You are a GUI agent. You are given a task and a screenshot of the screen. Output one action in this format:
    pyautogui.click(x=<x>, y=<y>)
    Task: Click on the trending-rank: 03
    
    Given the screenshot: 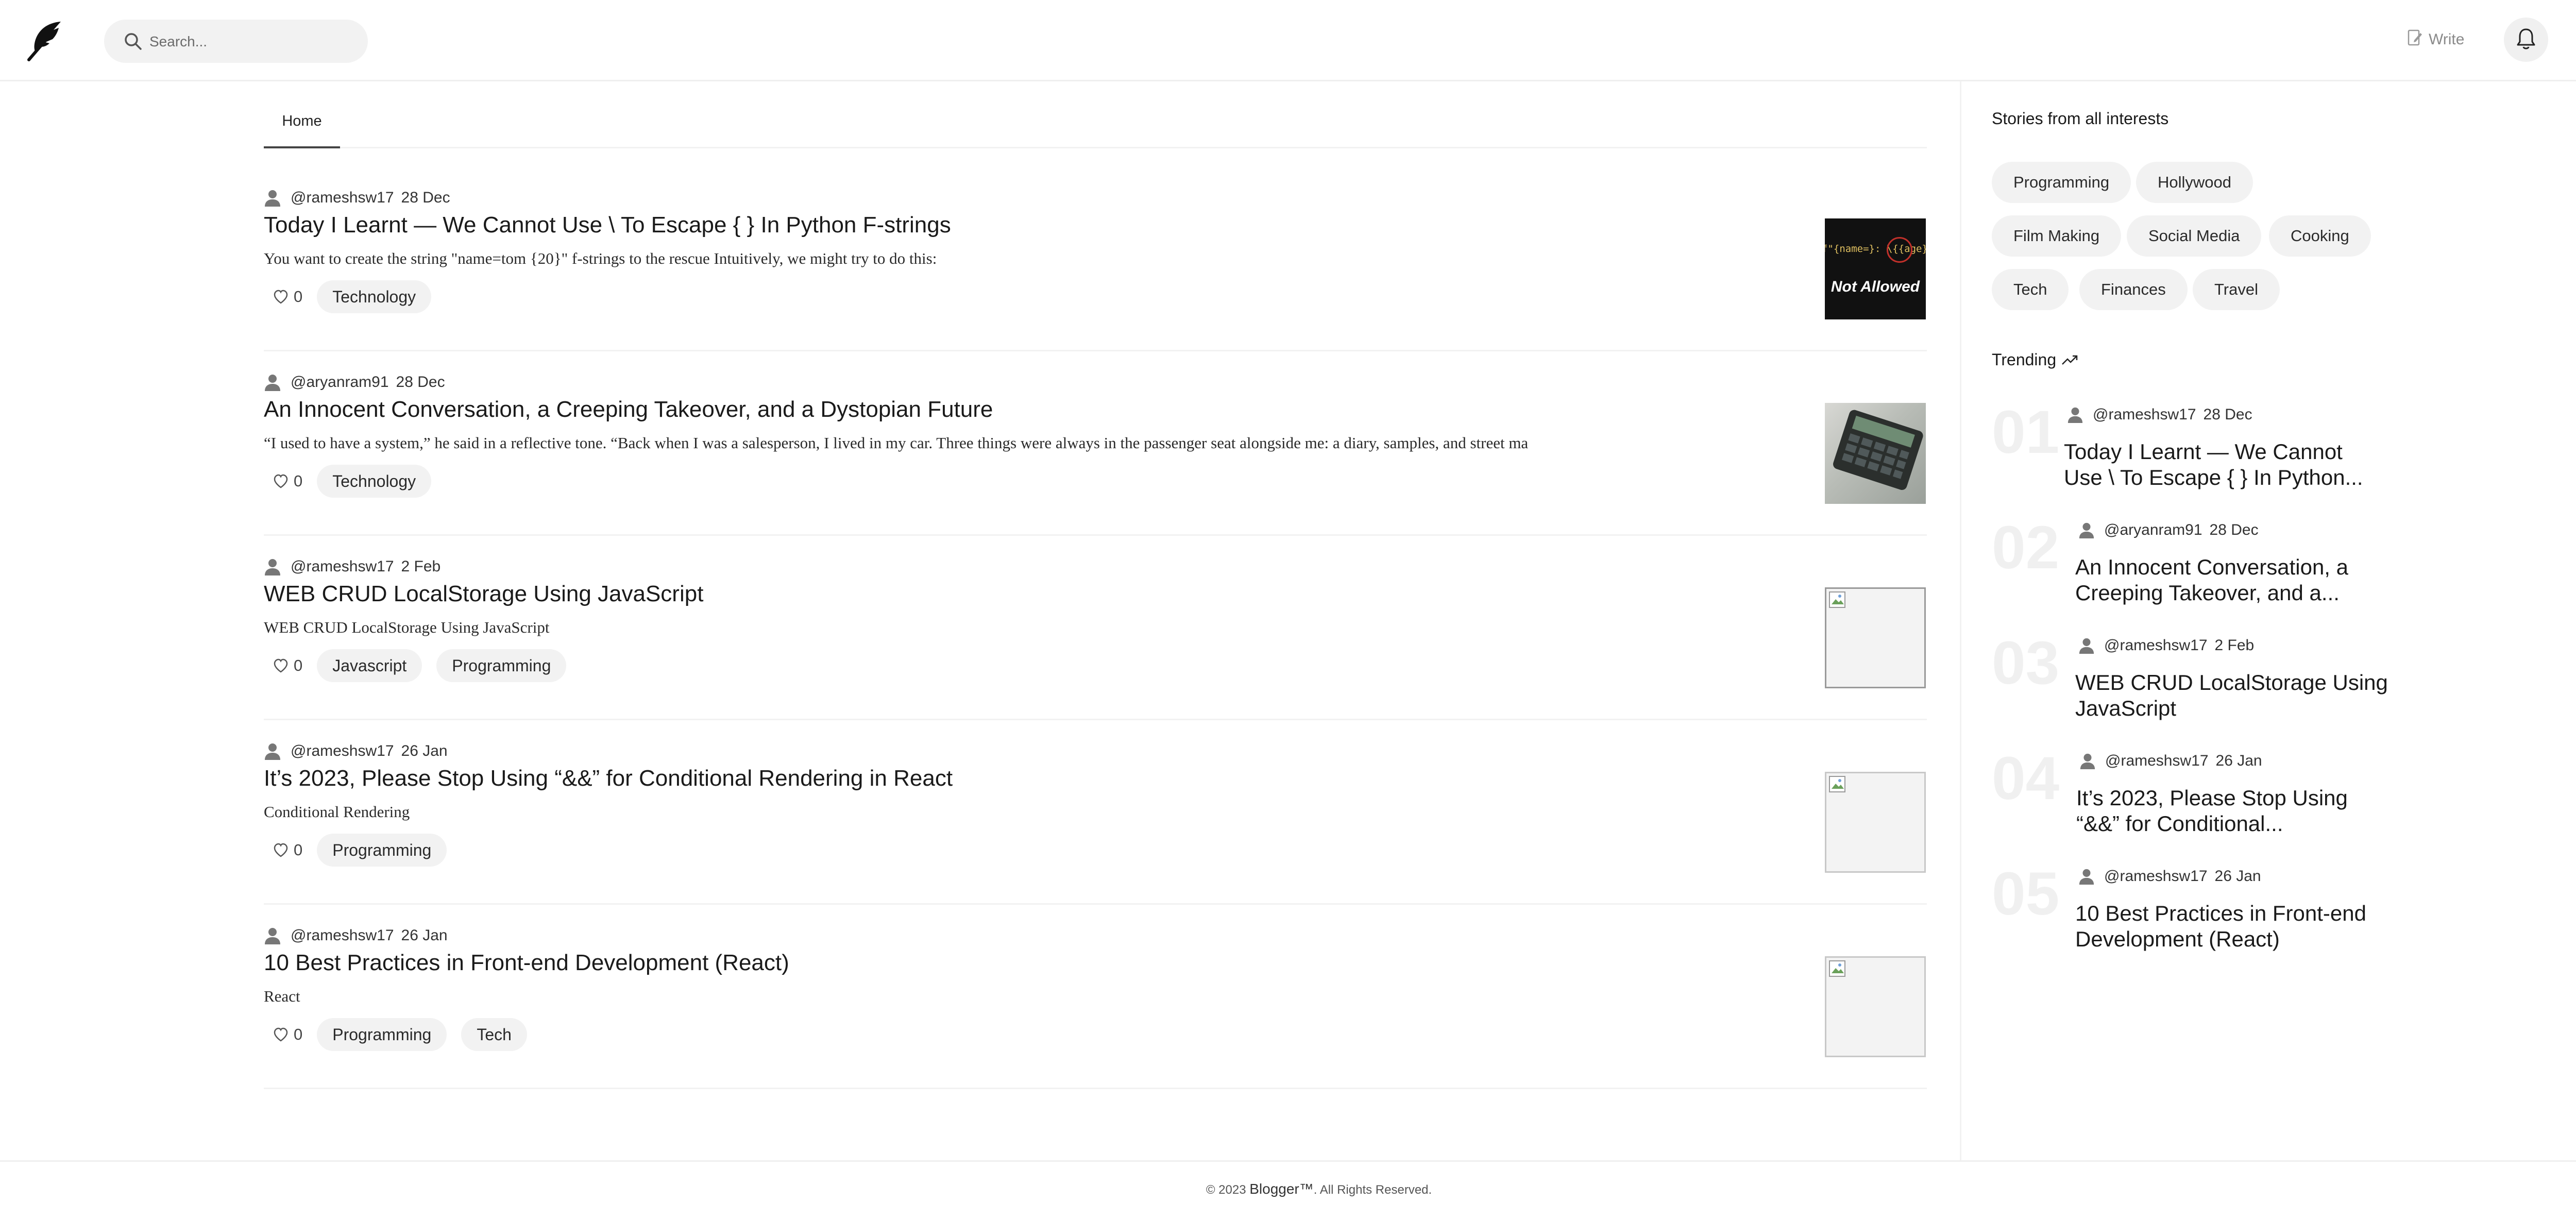 What is the action you would take?
    pyautogui.click(x=2026, y=663)
    